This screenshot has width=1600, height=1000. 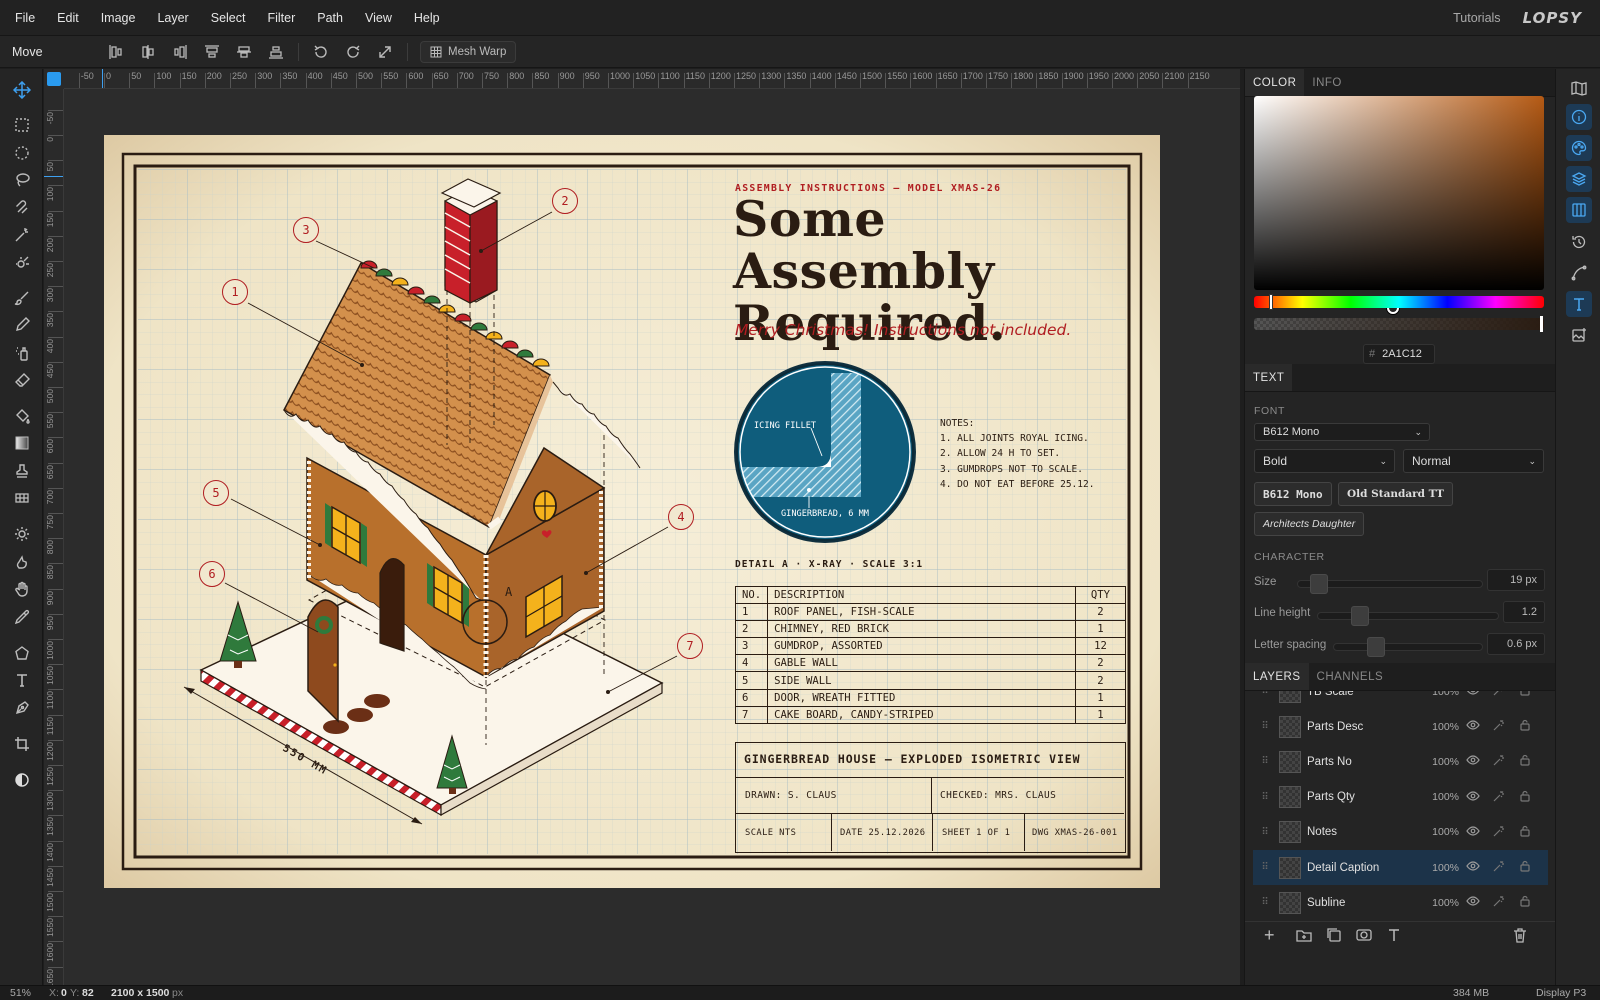 I want to click on paint-bucket-icon, so click(x=22, y=416).